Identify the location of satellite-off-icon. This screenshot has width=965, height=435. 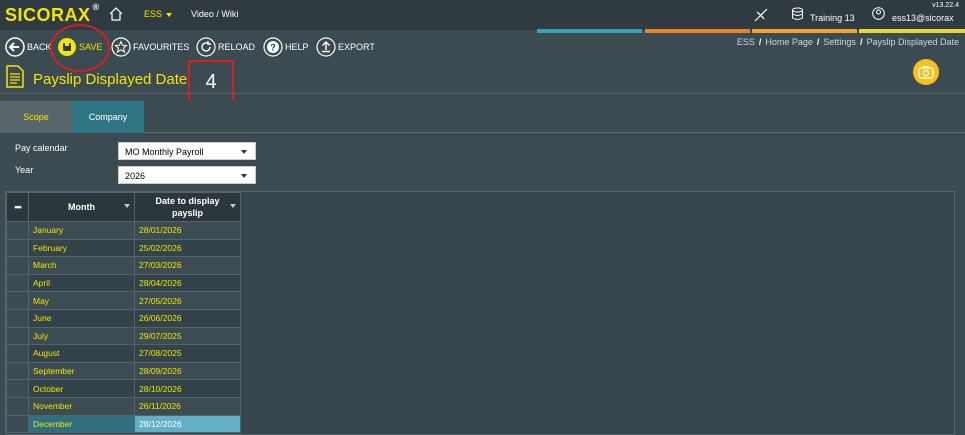
(761, 15).